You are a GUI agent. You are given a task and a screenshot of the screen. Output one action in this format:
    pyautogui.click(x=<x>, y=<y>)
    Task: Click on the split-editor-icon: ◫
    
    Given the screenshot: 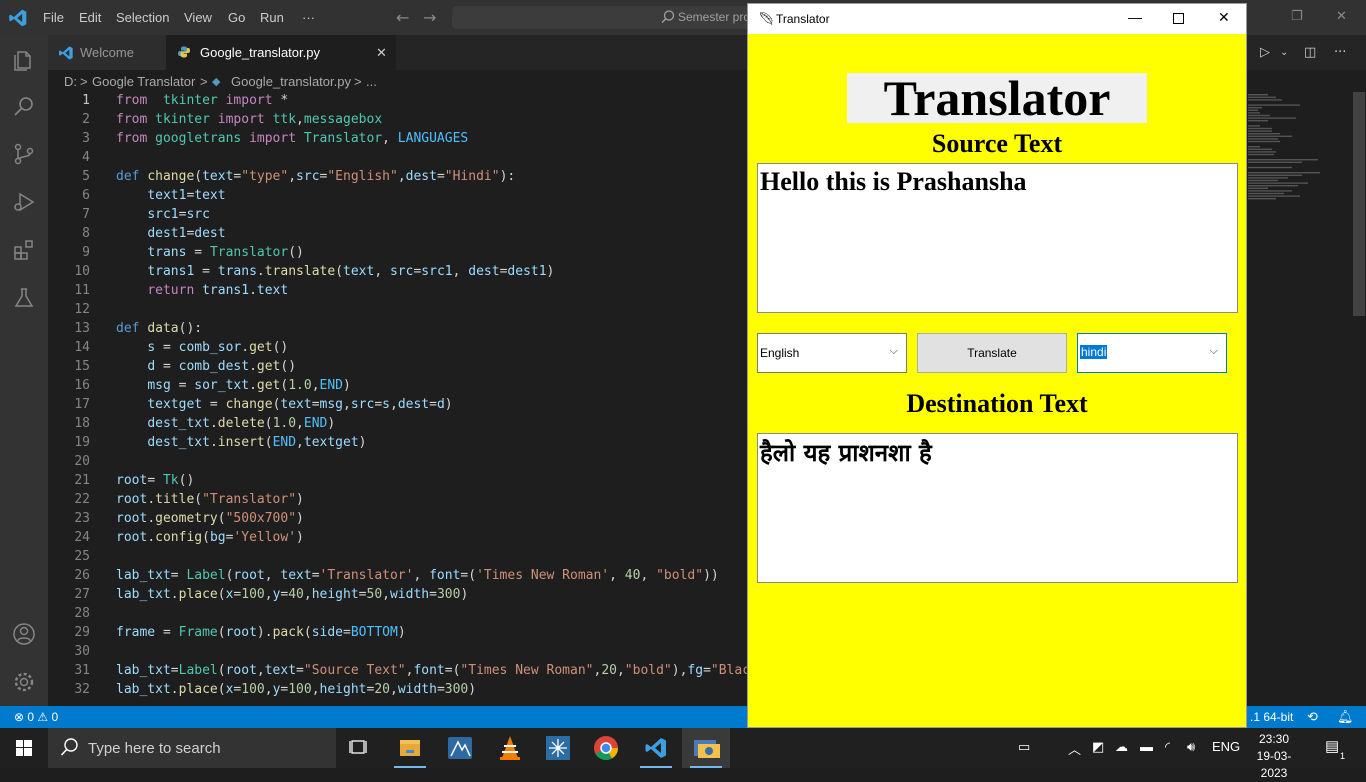 What is the action you would take?
    pyautogui.click(x=1311, y=52)
    